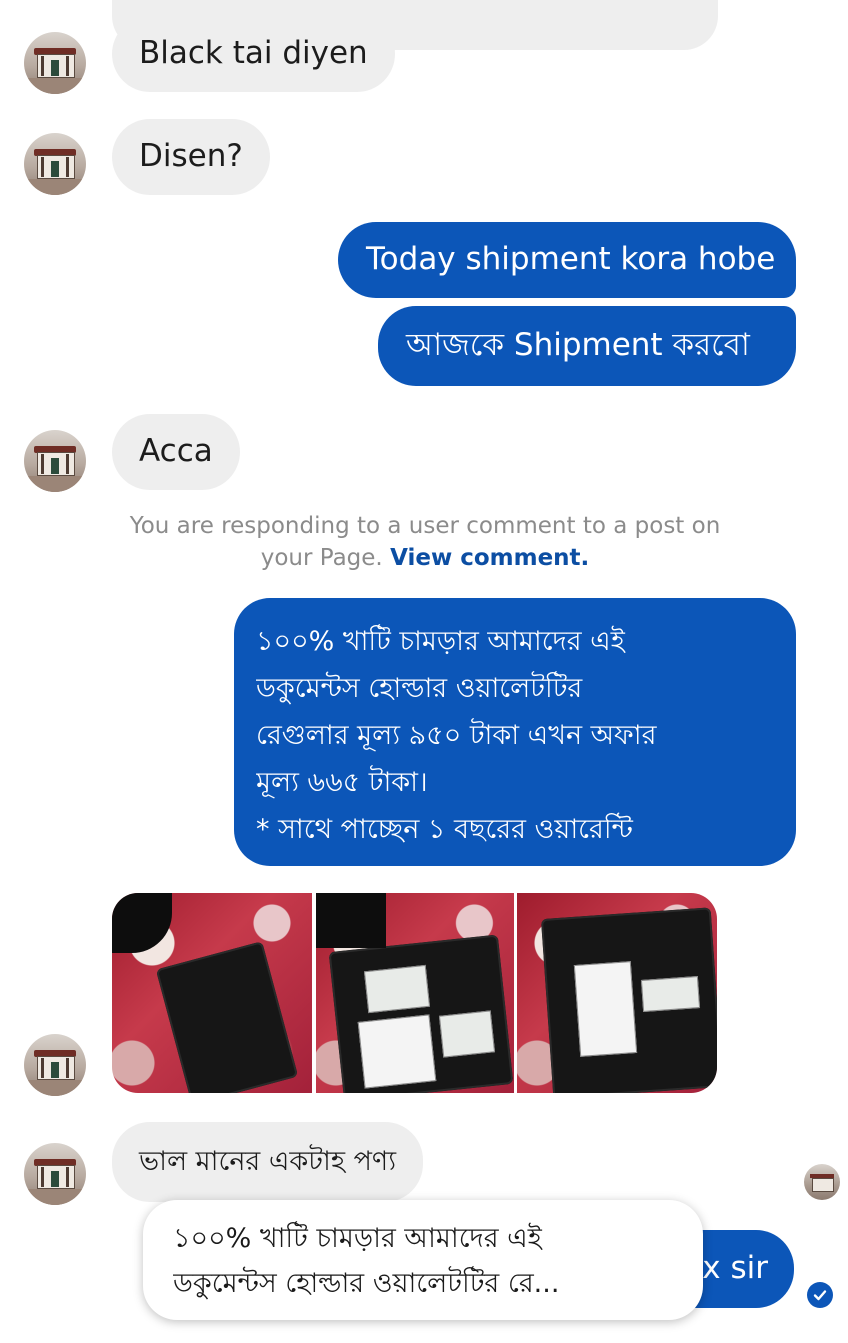  I want to click on message-text: Today shipment kora hobe, so click(571, 259).